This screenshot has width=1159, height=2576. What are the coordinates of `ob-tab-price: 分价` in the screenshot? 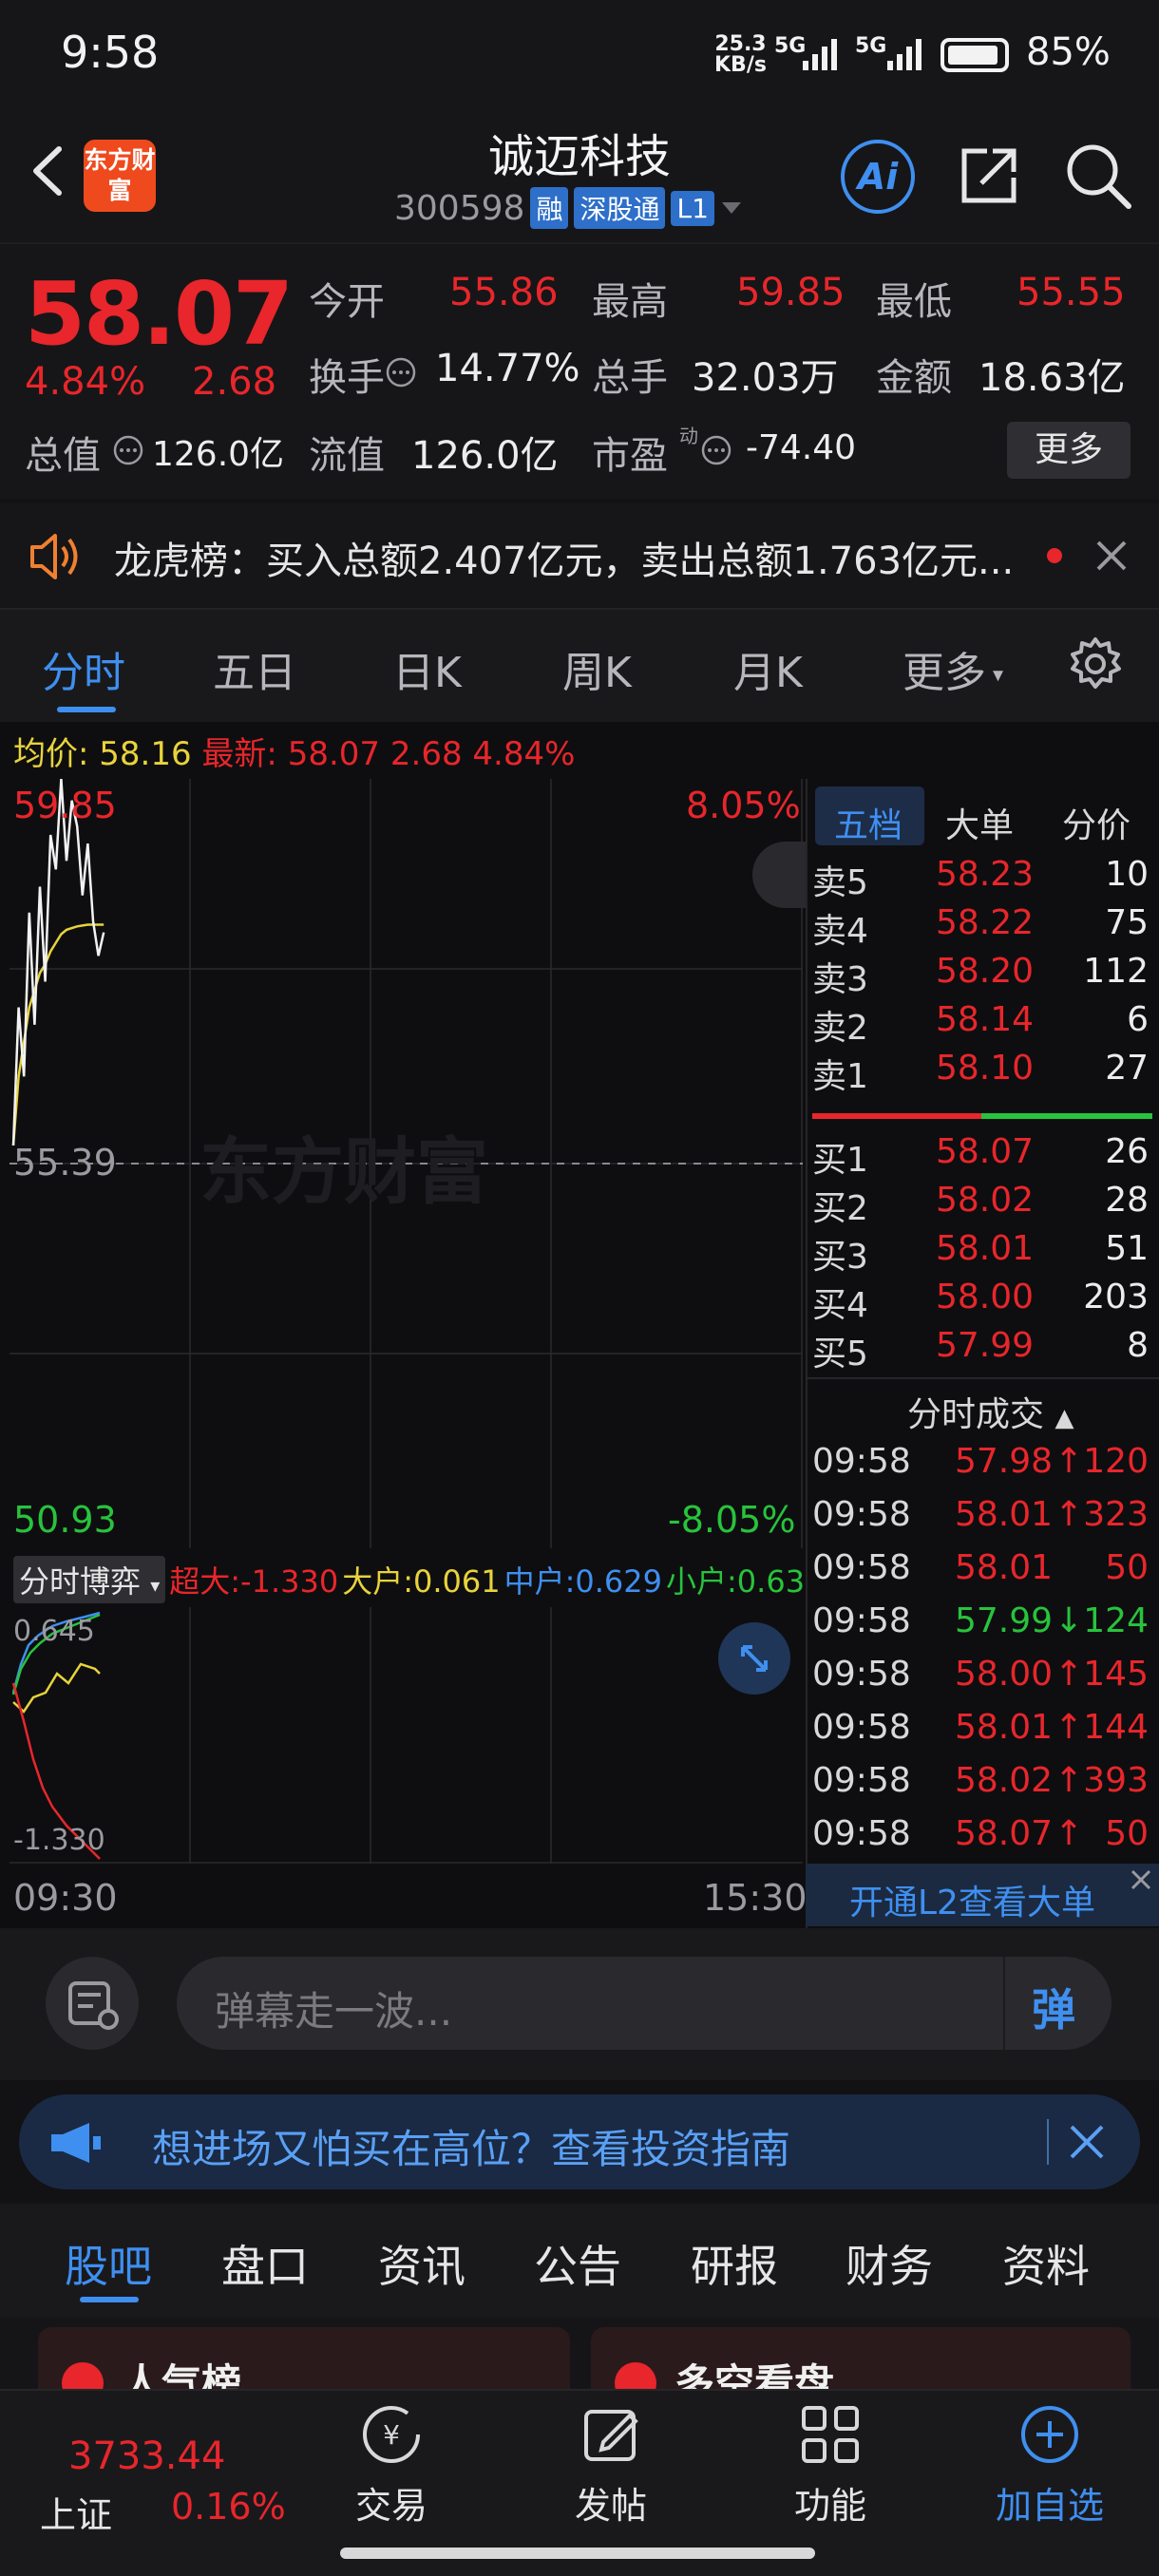 It's located at (1096, 822).